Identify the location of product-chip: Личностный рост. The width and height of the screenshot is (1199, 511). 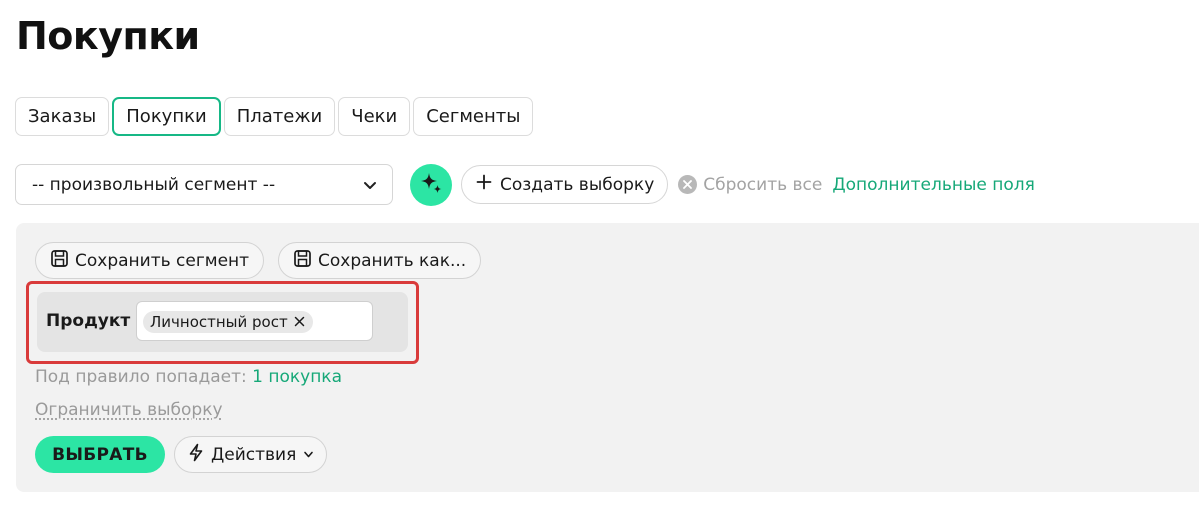
(228, 322).